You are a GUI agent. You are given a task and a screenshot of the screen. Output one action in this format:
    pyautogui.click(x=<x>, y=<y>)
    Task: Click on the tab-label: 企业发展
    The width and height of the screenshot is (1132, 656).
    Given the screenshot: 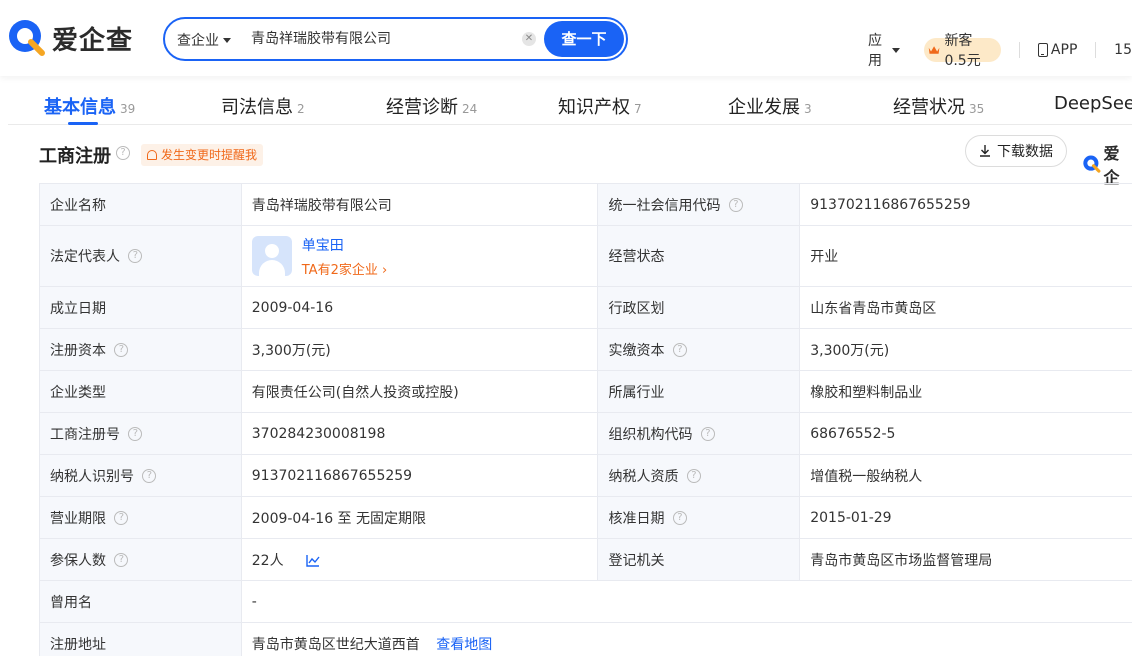 What is the action you would take?
    pyautogui.click(x=764, y=107)
    